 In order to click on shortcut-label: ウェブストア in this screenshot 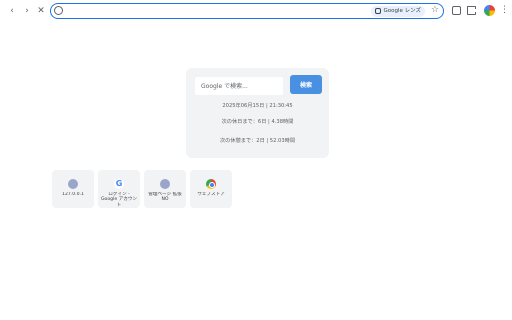, I will do `click(211, 194)`.